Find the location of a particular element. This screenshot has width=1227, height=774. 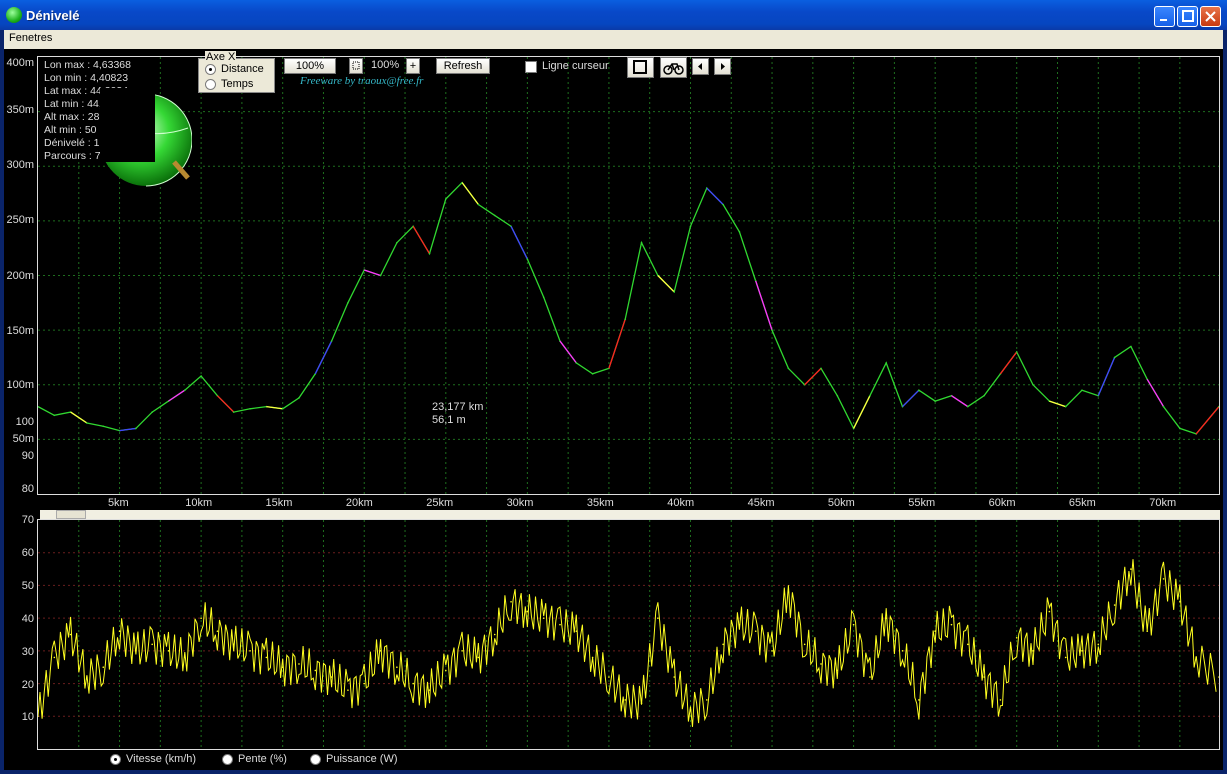

elevation-x-tick: 50km is located at coordinates (841, 503).